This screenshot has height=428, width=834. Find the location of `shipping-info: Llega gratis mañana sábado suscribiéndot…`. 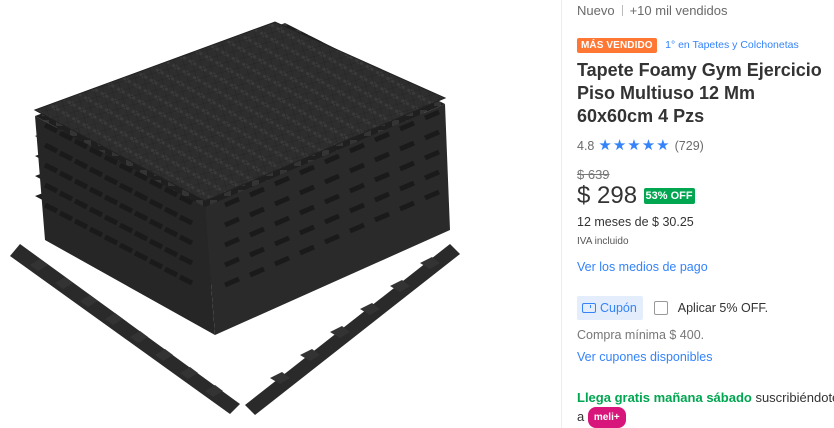

shipping-info: Llega gratis mañana sábado suscribiéndot… is located at coordinates (705, 408).